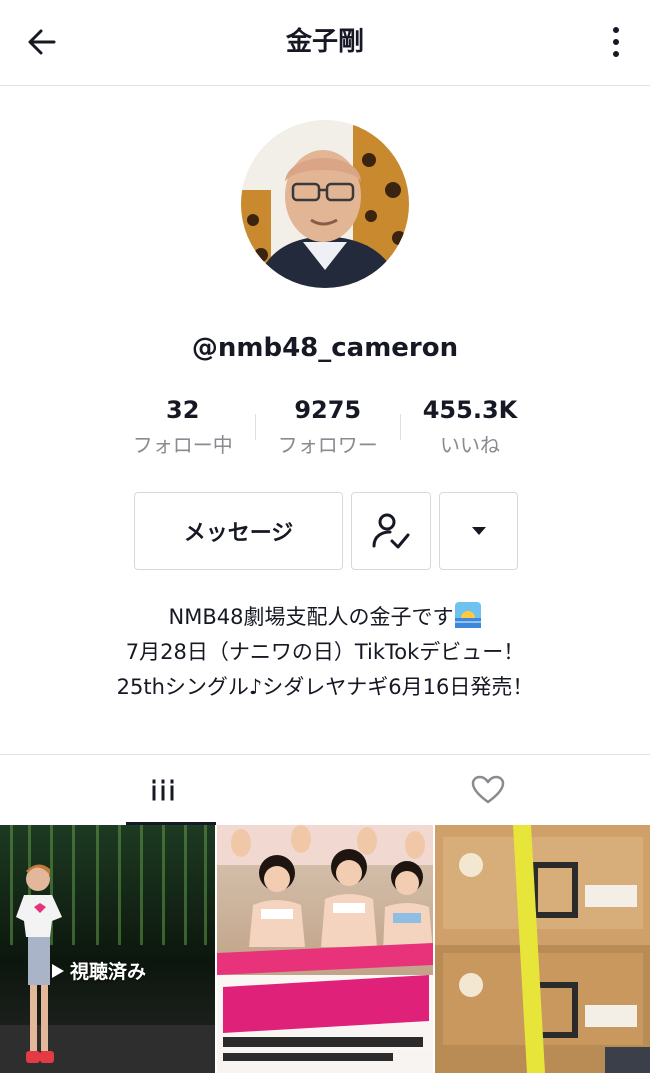 The width and height of the screenshot is (650, 1073). What do you see at coordinates (469, 445) in the screenshot?
I see `likes-label: いいね` at bounding box center [469, 445].